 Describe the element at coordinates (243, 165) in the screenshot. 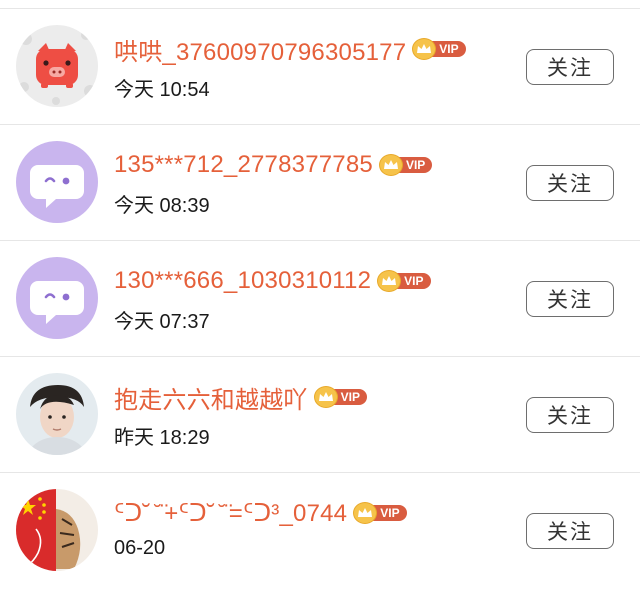

I see `user-name: 135***712_2778377785` at that location.